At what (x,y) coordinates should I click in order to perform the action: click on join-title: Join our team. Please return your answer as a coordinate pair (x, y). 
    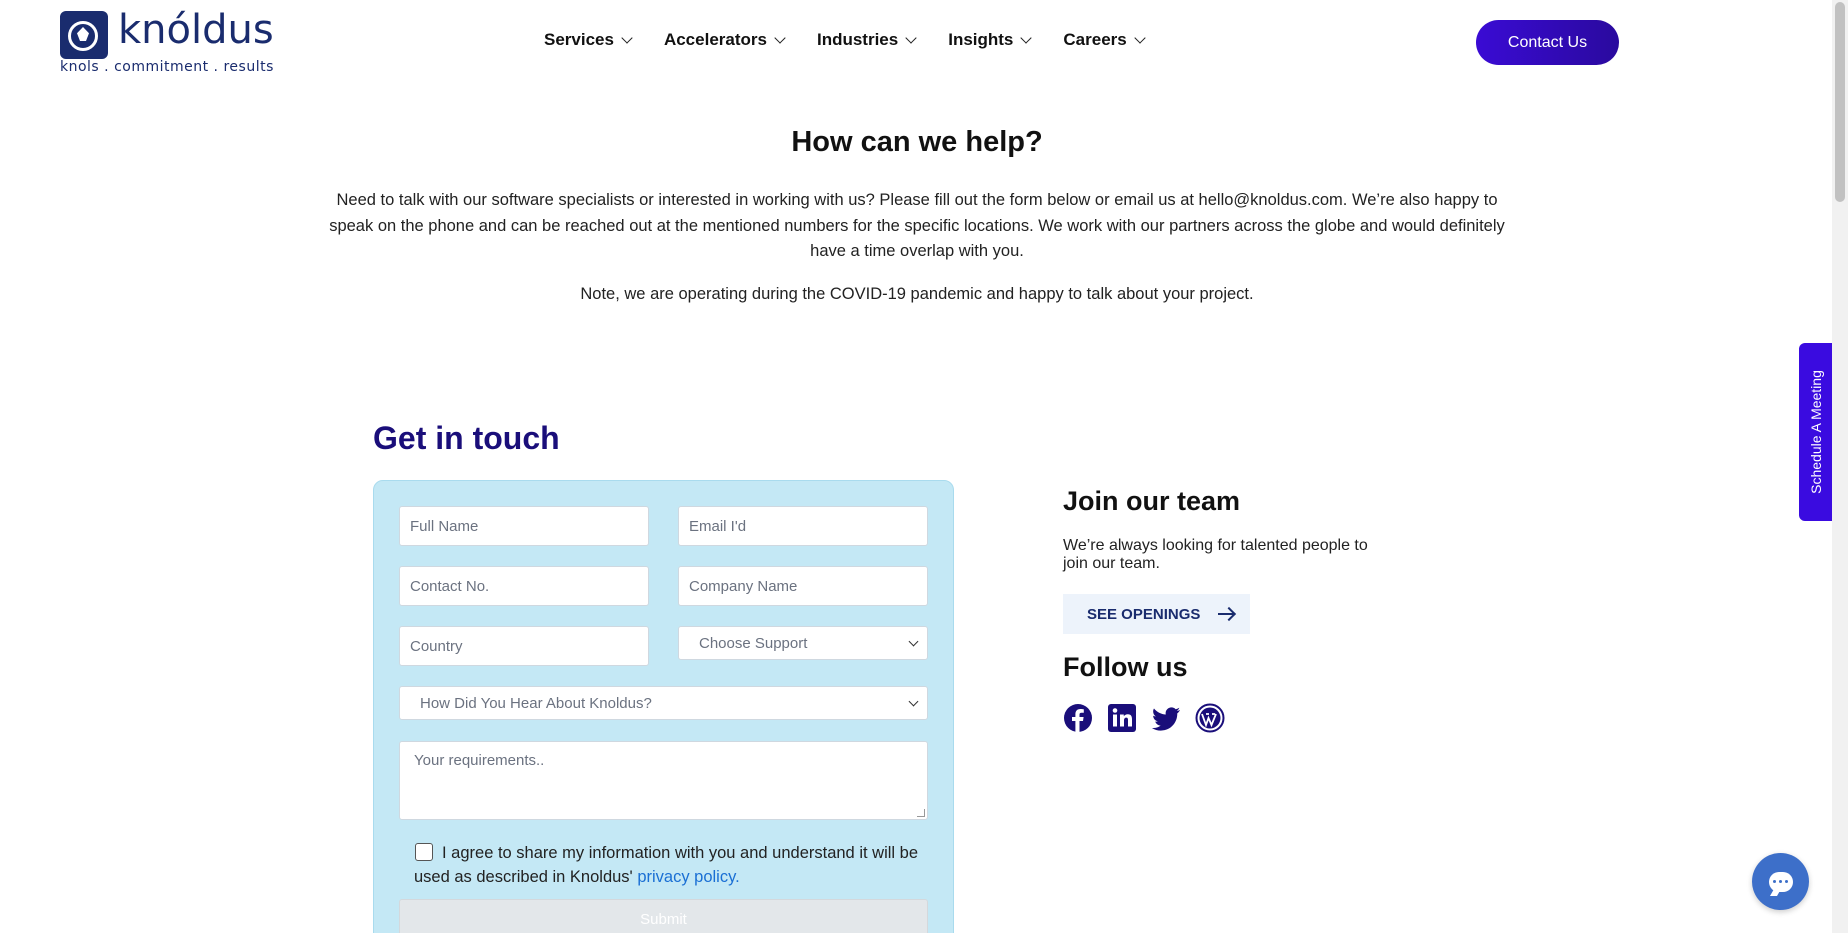
    Looking at the image, I should click on (1152, 501).